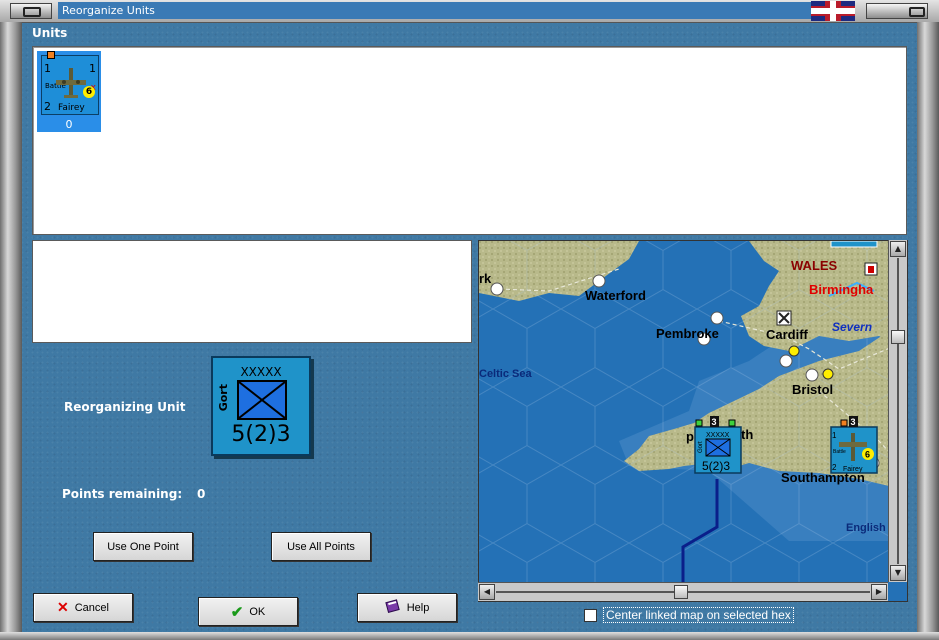 Image resolution: width=939 pixels, height=640 pixels. Describe the element at coordinates (898, 573) in the screenshot. I see `scroll-down-arrow-icon: ▼` at that location.